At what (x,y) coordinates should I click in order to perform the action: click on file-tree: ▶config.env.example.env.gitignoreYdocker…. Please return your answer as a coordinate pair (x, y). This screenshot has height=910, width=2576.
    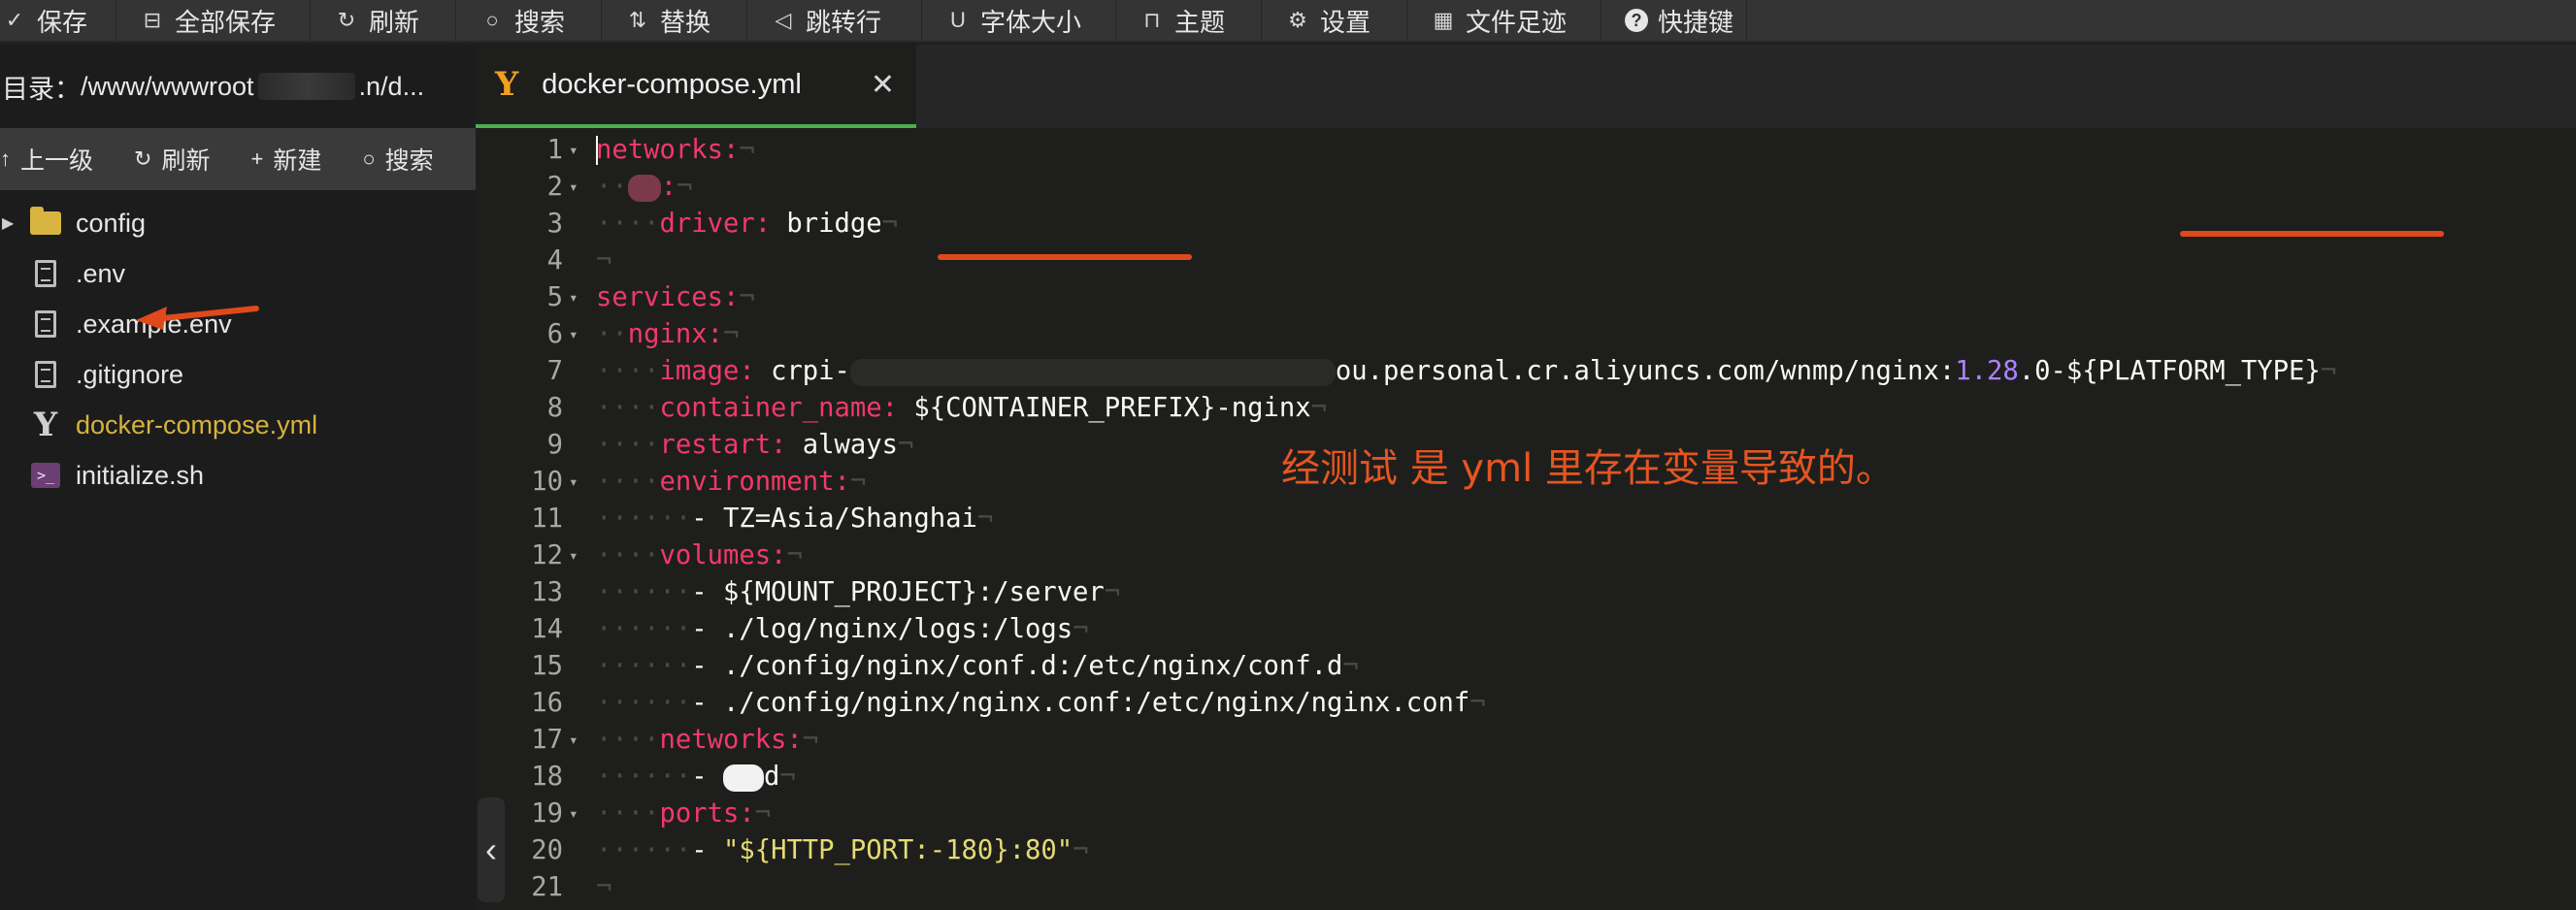
    Looking at the image, I should click on (238, 345).